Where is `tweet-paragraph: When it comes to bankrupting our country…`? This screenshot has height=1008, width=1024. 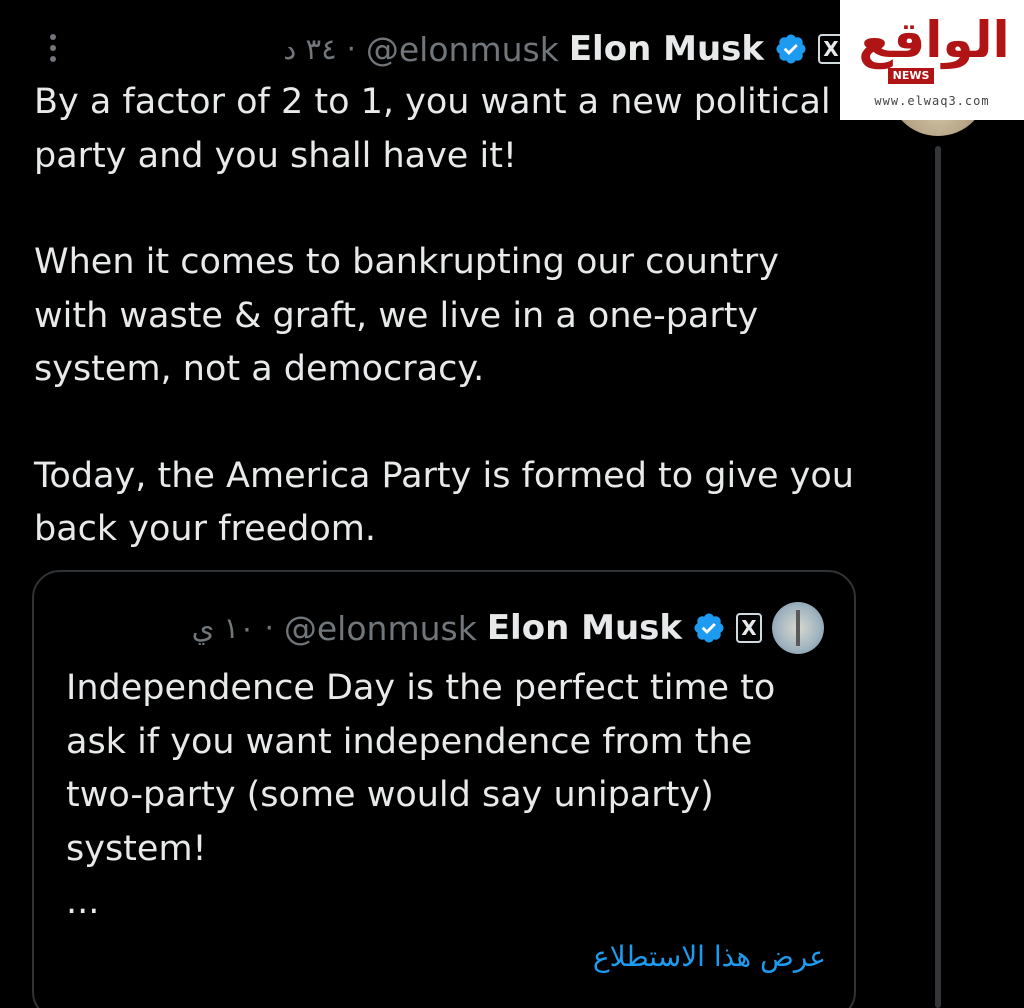
tweet-paragraph: When it comes to bankrupting our country… is located at coordinates (406, 315).